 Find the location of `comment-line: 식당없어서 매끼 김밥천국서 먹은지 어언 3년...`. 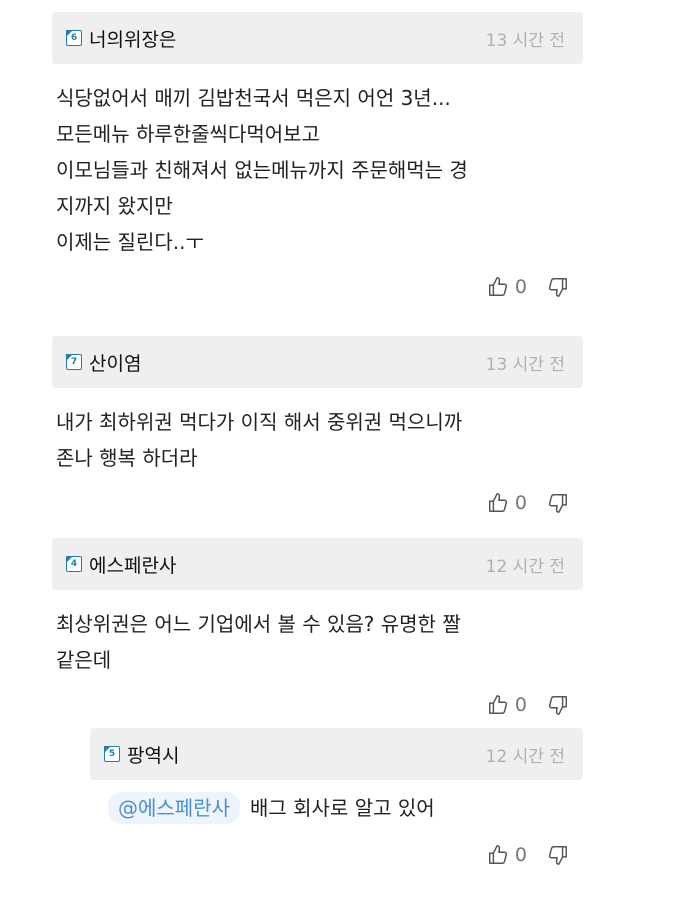

comment-line: 식당없어서 매끼 김밥천국서 먹은지 어언 3년... is located at coordinates (253, 98).